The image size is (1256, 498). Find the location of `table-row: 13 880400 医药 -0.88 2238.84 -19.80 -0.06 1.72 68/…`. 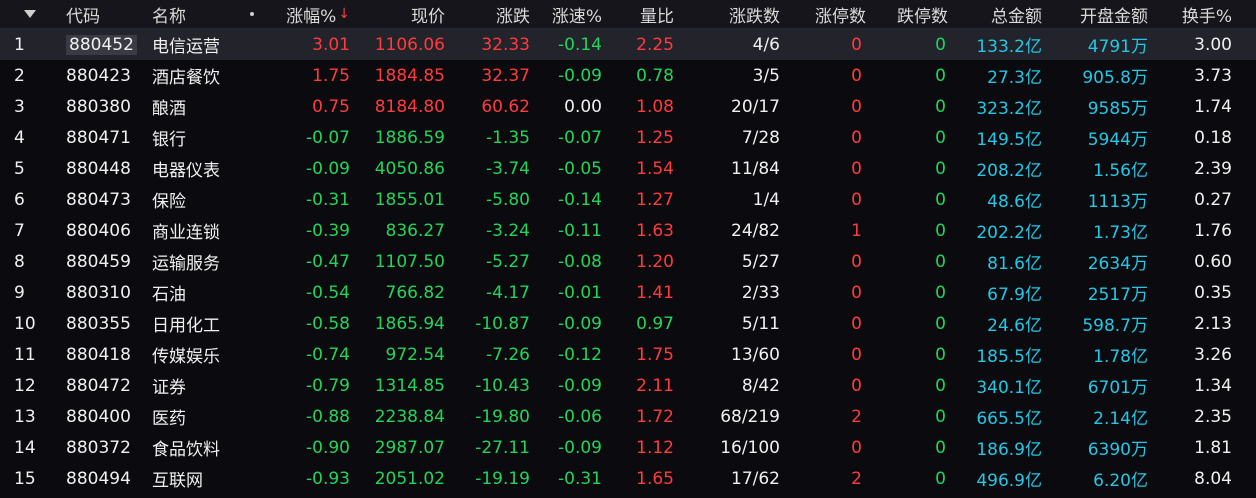

table-row: 13 880400 医药 -0.88 2238.84 -19.80 -0.06 1.72 68/… is located at coordinates (628, 416).